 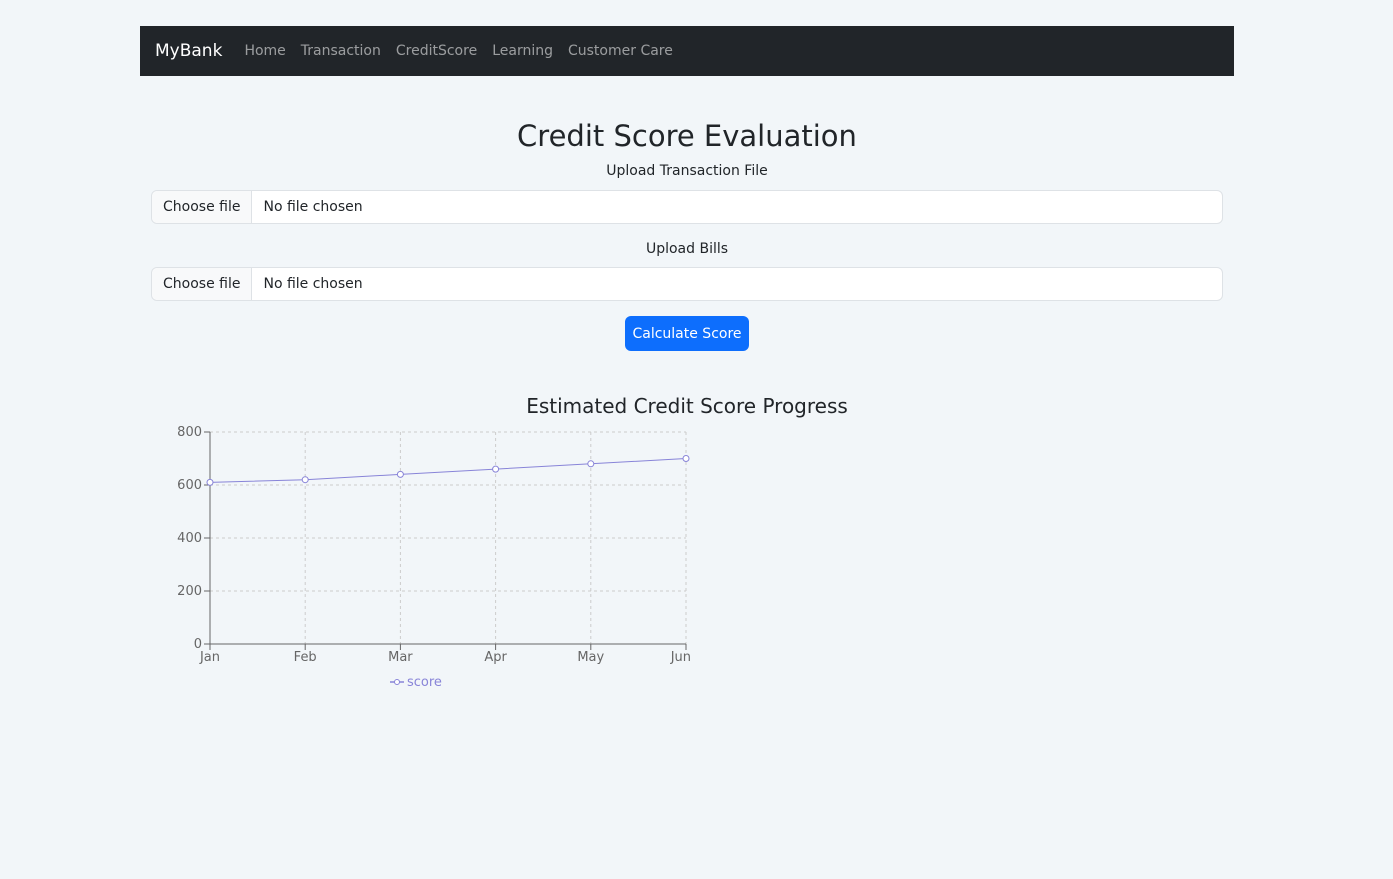 I want to click on x-tick-label: Mar, so click(x=400, y=657).